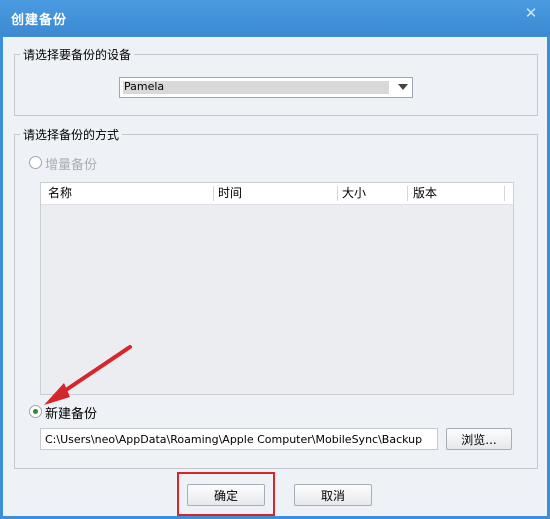 This screenshot has width=550, height=519. I want to click on device-group-title: 请选择要备份的设备, so click(77, 54).